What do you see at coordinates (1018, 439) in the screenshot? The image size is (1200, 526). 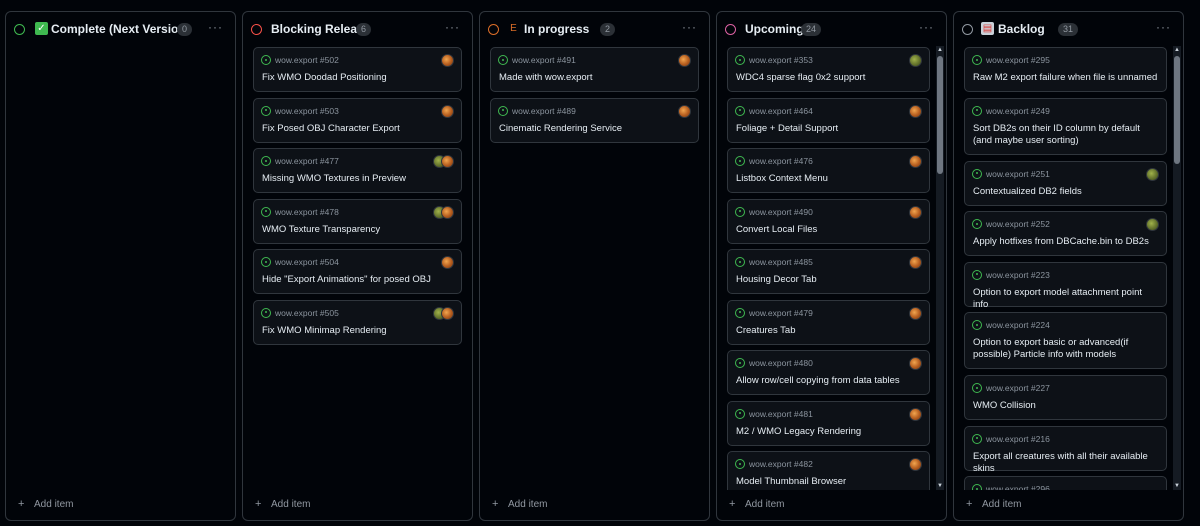 I see `issue-reference: wow.export #216` at bounding box center [1018, 439].